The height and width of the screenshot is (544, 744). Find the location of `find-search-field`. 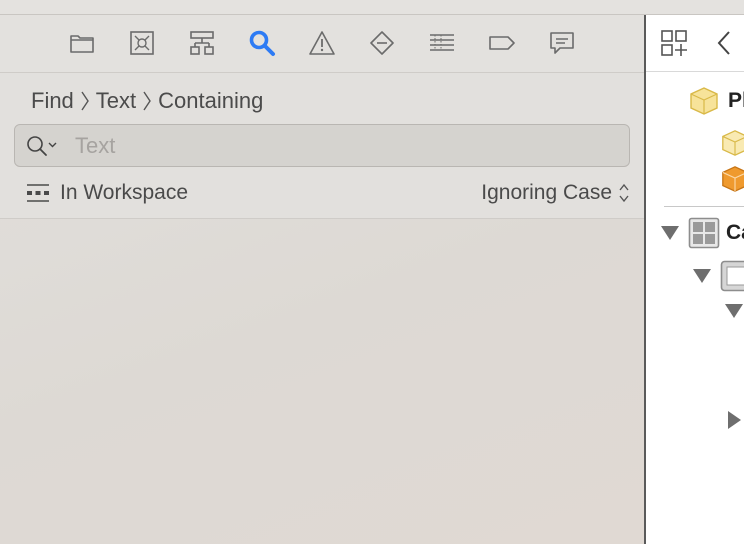

find-search-field is located at coordinates (322, 145).